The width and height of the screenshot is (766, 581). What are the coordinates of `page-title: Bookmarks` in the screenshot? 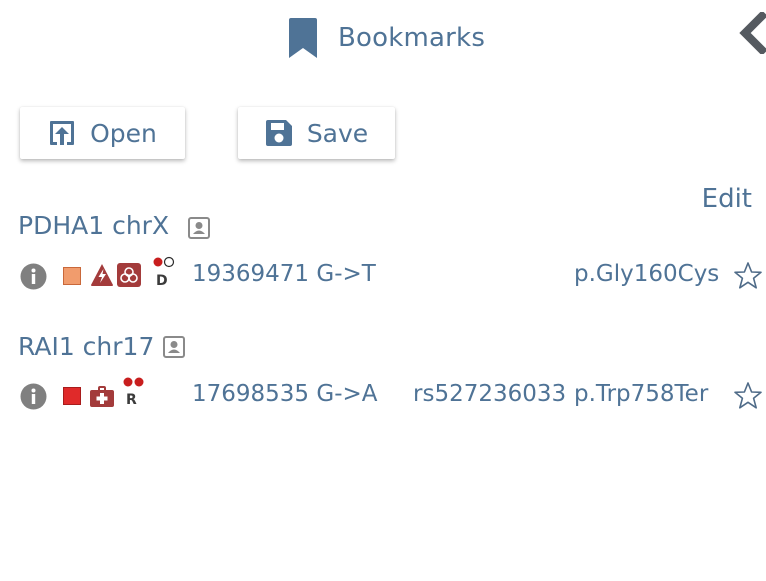 It's located at (412, 38).